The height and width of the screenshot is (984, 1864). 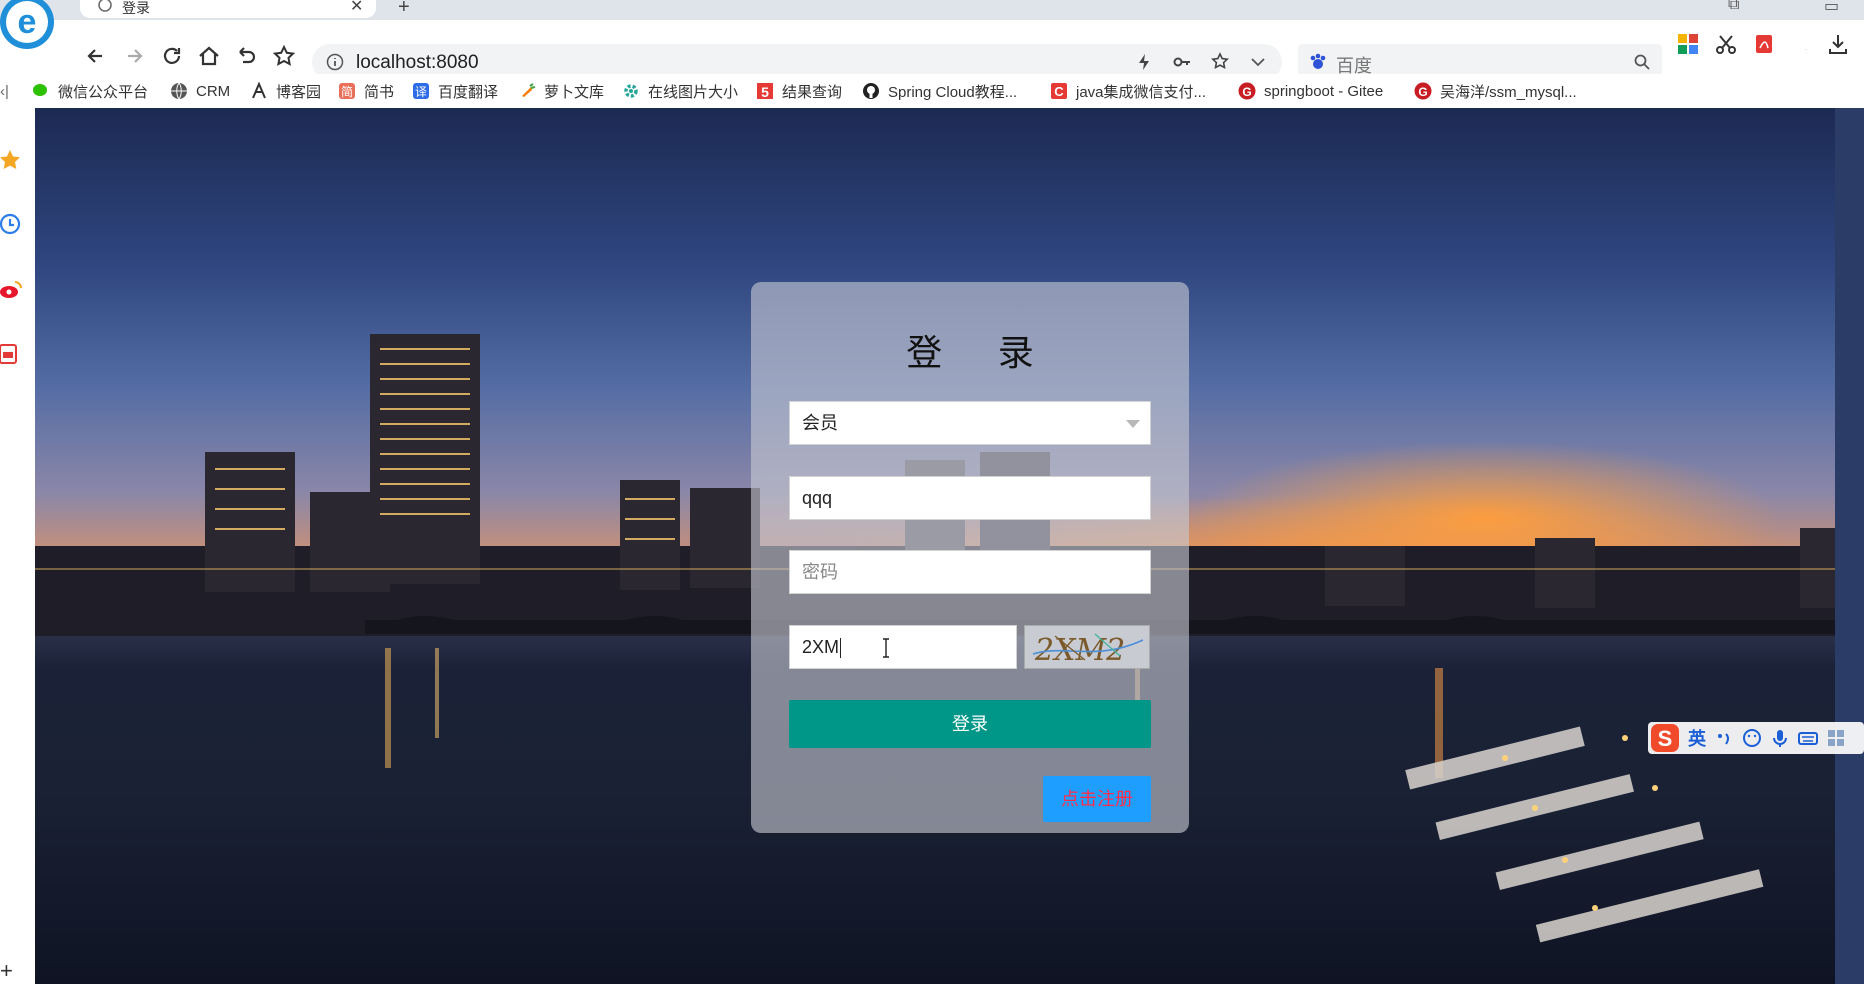 What do you see at coordinates (1318, 61) in the screenshot?
I see `baidu-icon` at bounding box center [1318, 61].